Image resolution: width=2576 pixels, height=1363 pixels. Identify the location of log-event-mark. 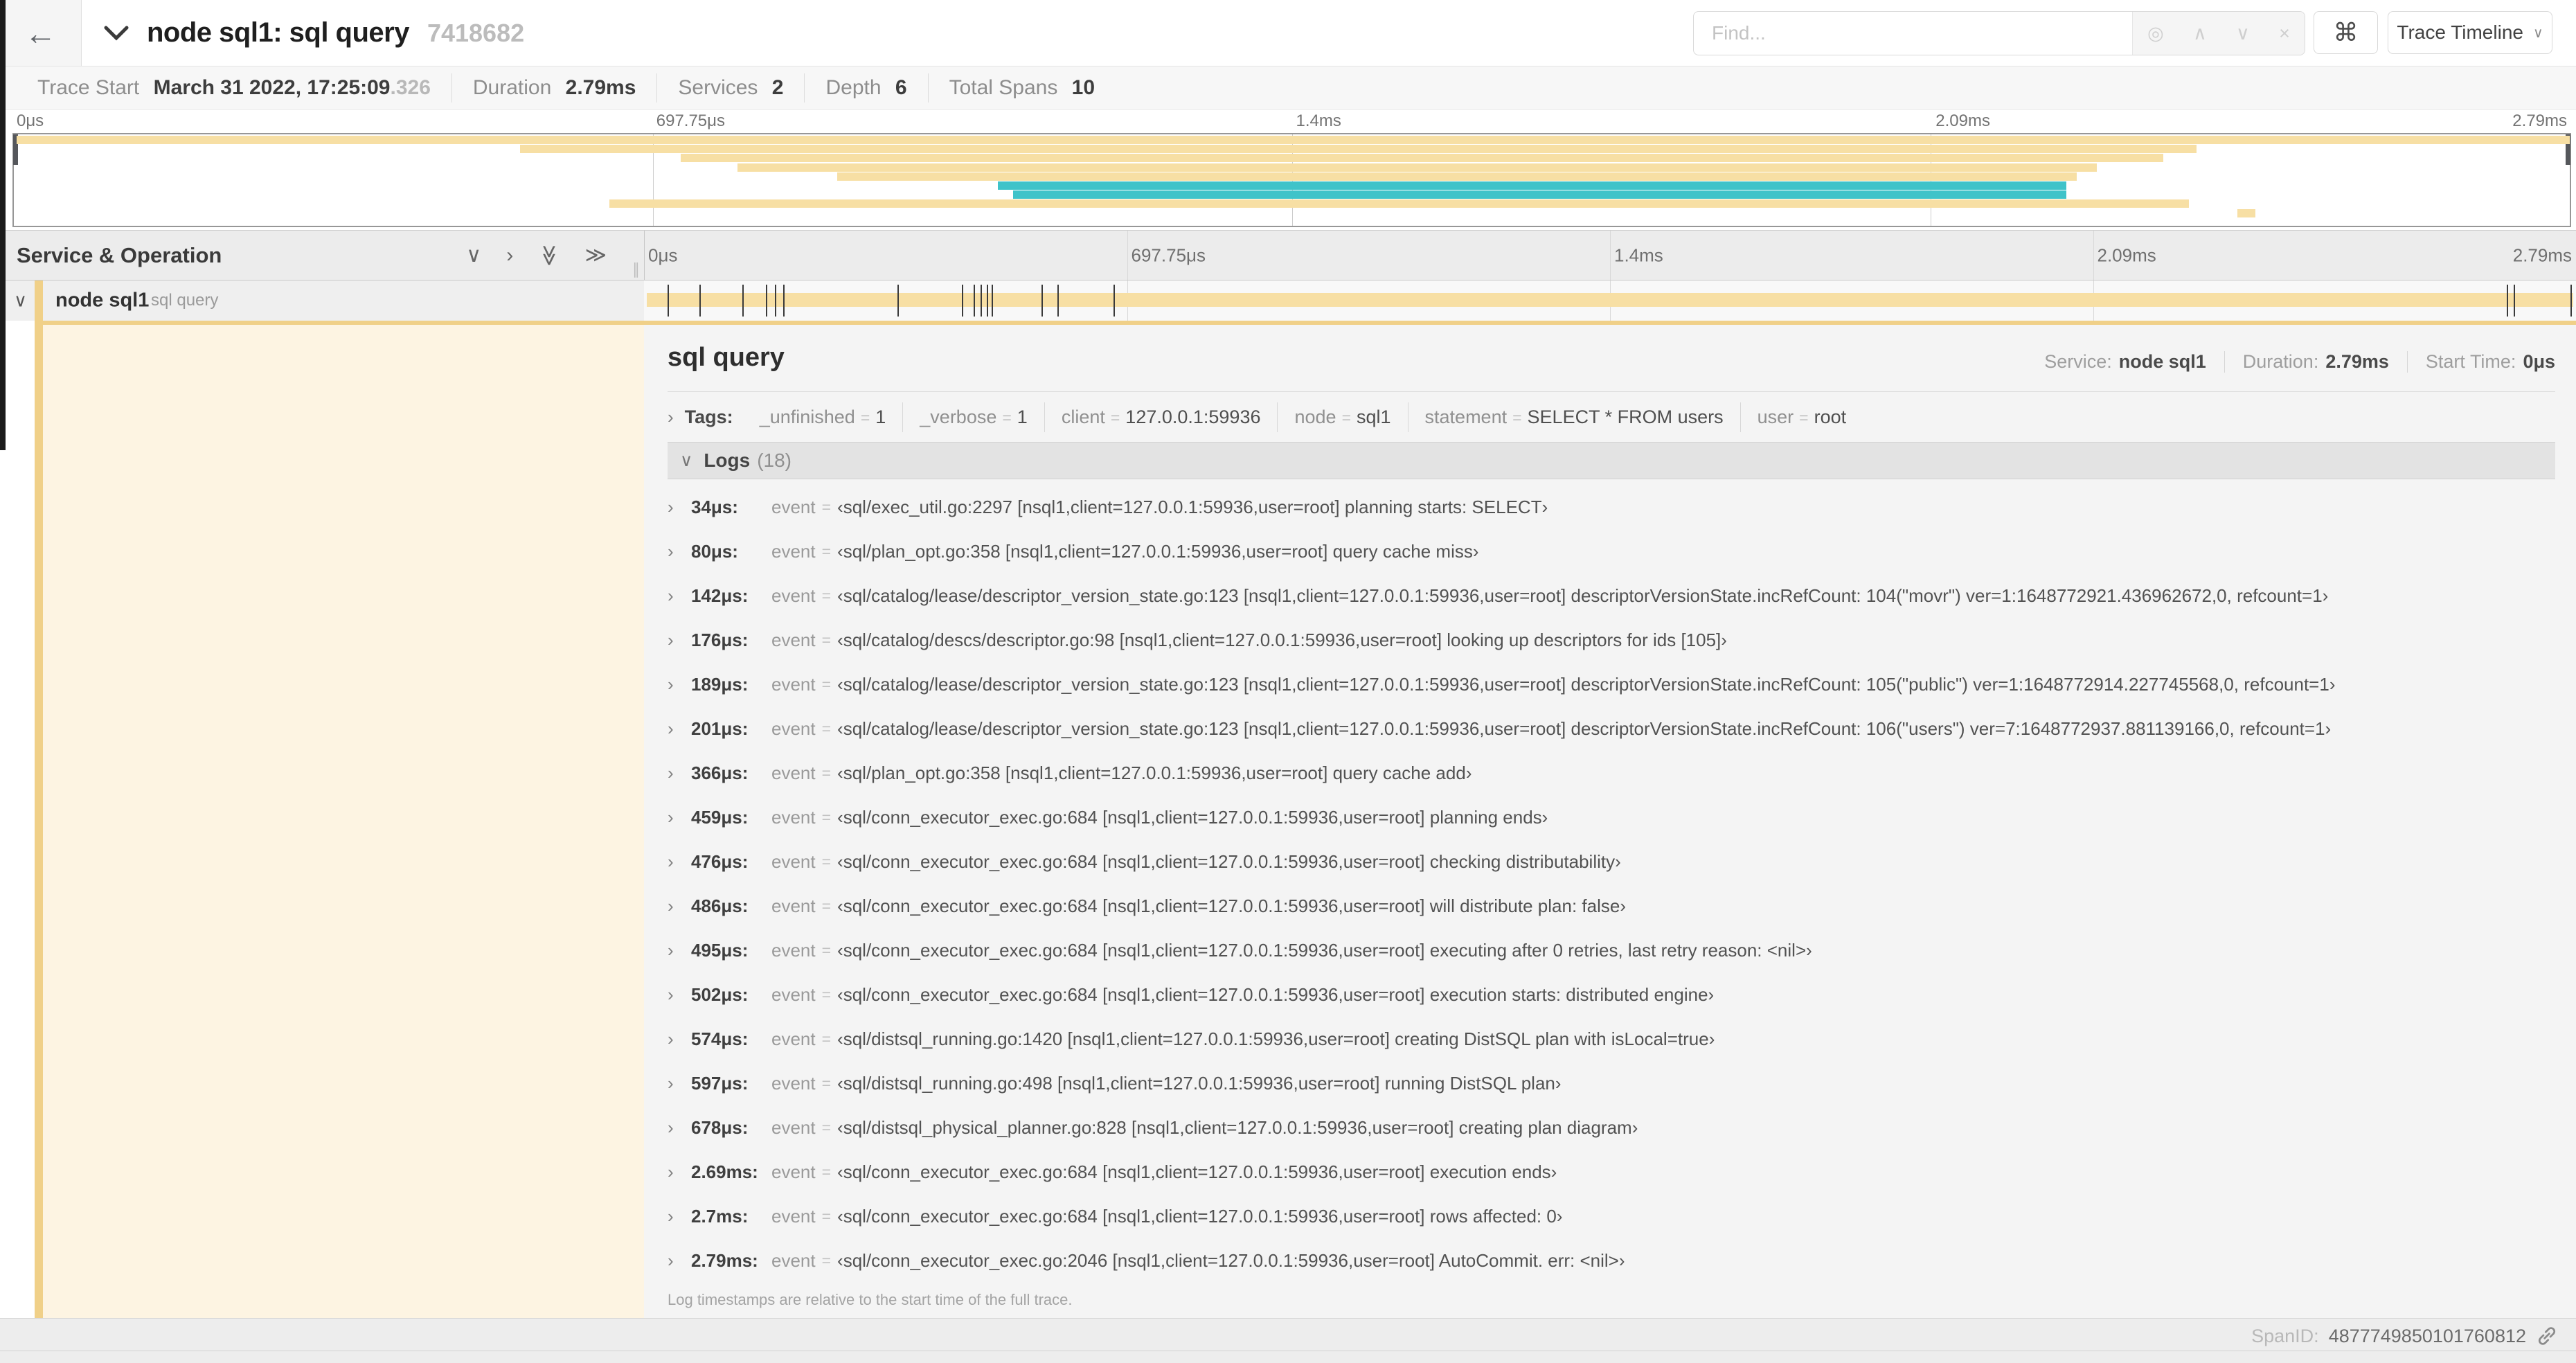
(700, 301).